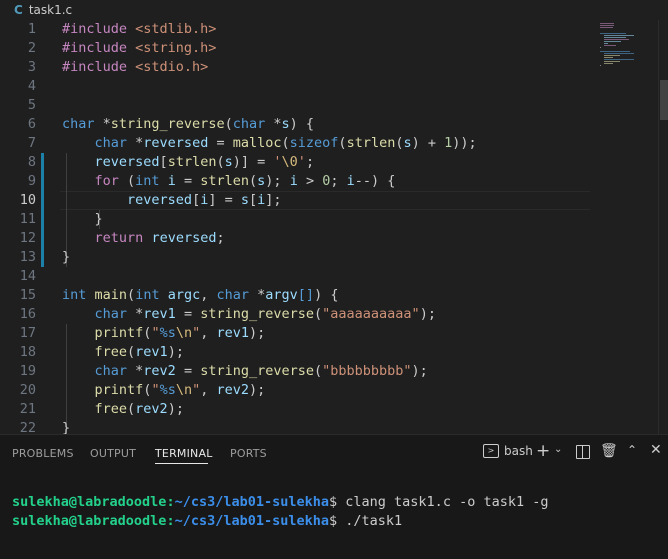  I want to click on tab-output: OUTPUT, so click(113, 453).